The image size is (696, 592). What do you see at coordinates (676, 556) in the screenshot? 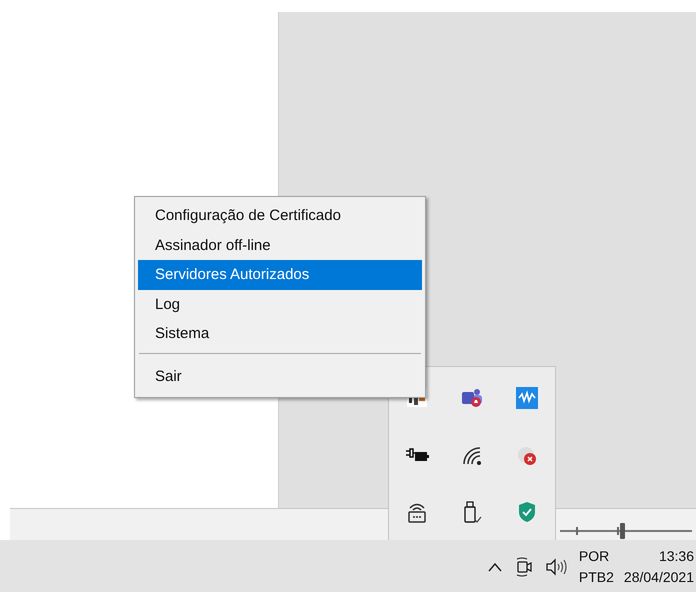
I see `clock-time: 13:36` at bounding box center [676, 556].